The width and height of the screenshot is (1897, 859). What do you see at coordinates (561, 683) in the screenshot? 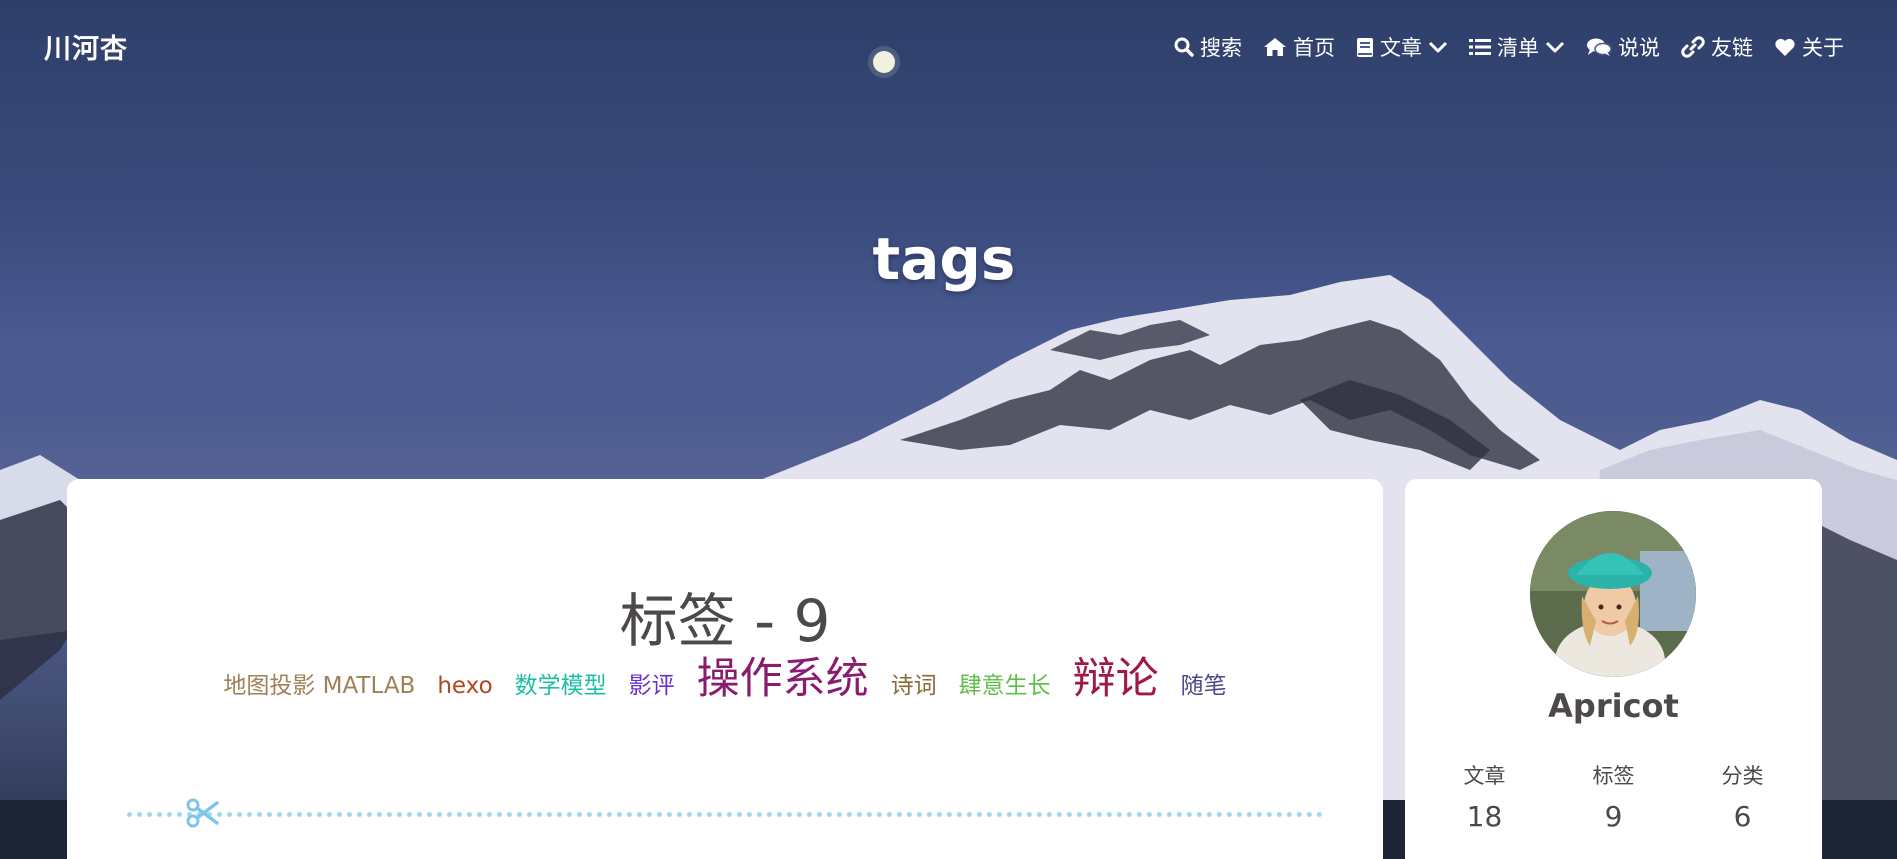
I see `tag-link: 数学模型` at bounding box center [561, 683].